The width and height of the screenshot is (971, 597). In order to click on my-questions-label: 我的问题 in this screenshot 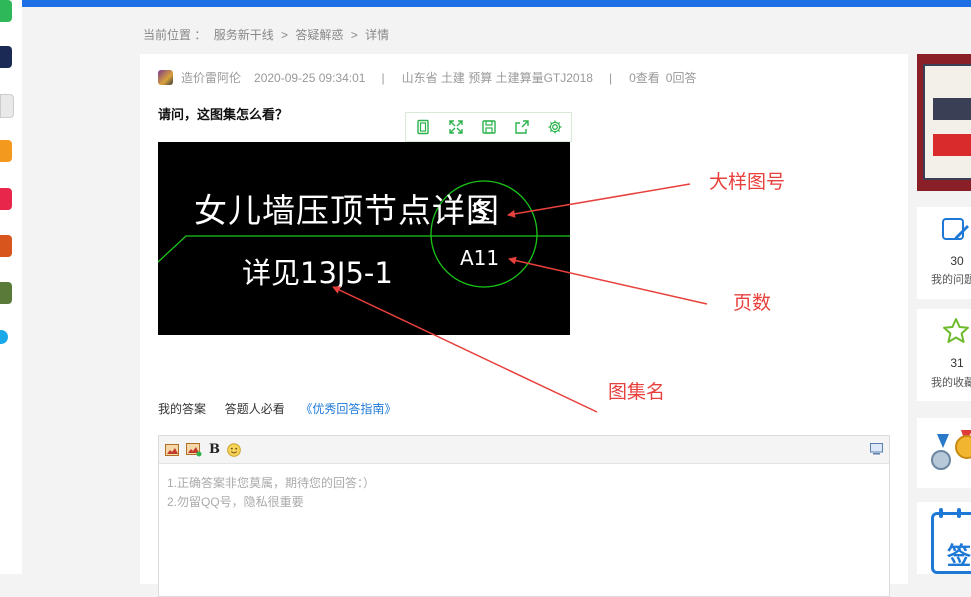, I will do `click(951, 280)`.